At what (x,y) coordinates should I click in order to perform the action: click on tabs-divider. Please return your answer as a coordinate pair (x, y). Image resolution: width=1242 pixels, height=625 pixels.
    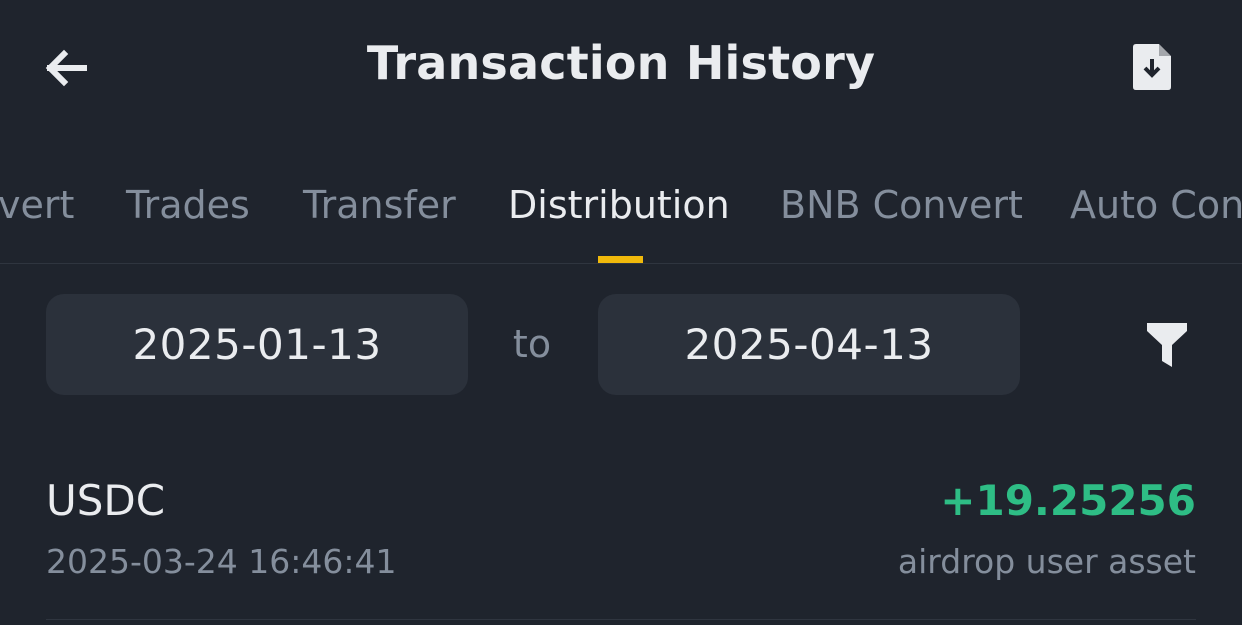
    Looking at the image, I should click on (621, 263).